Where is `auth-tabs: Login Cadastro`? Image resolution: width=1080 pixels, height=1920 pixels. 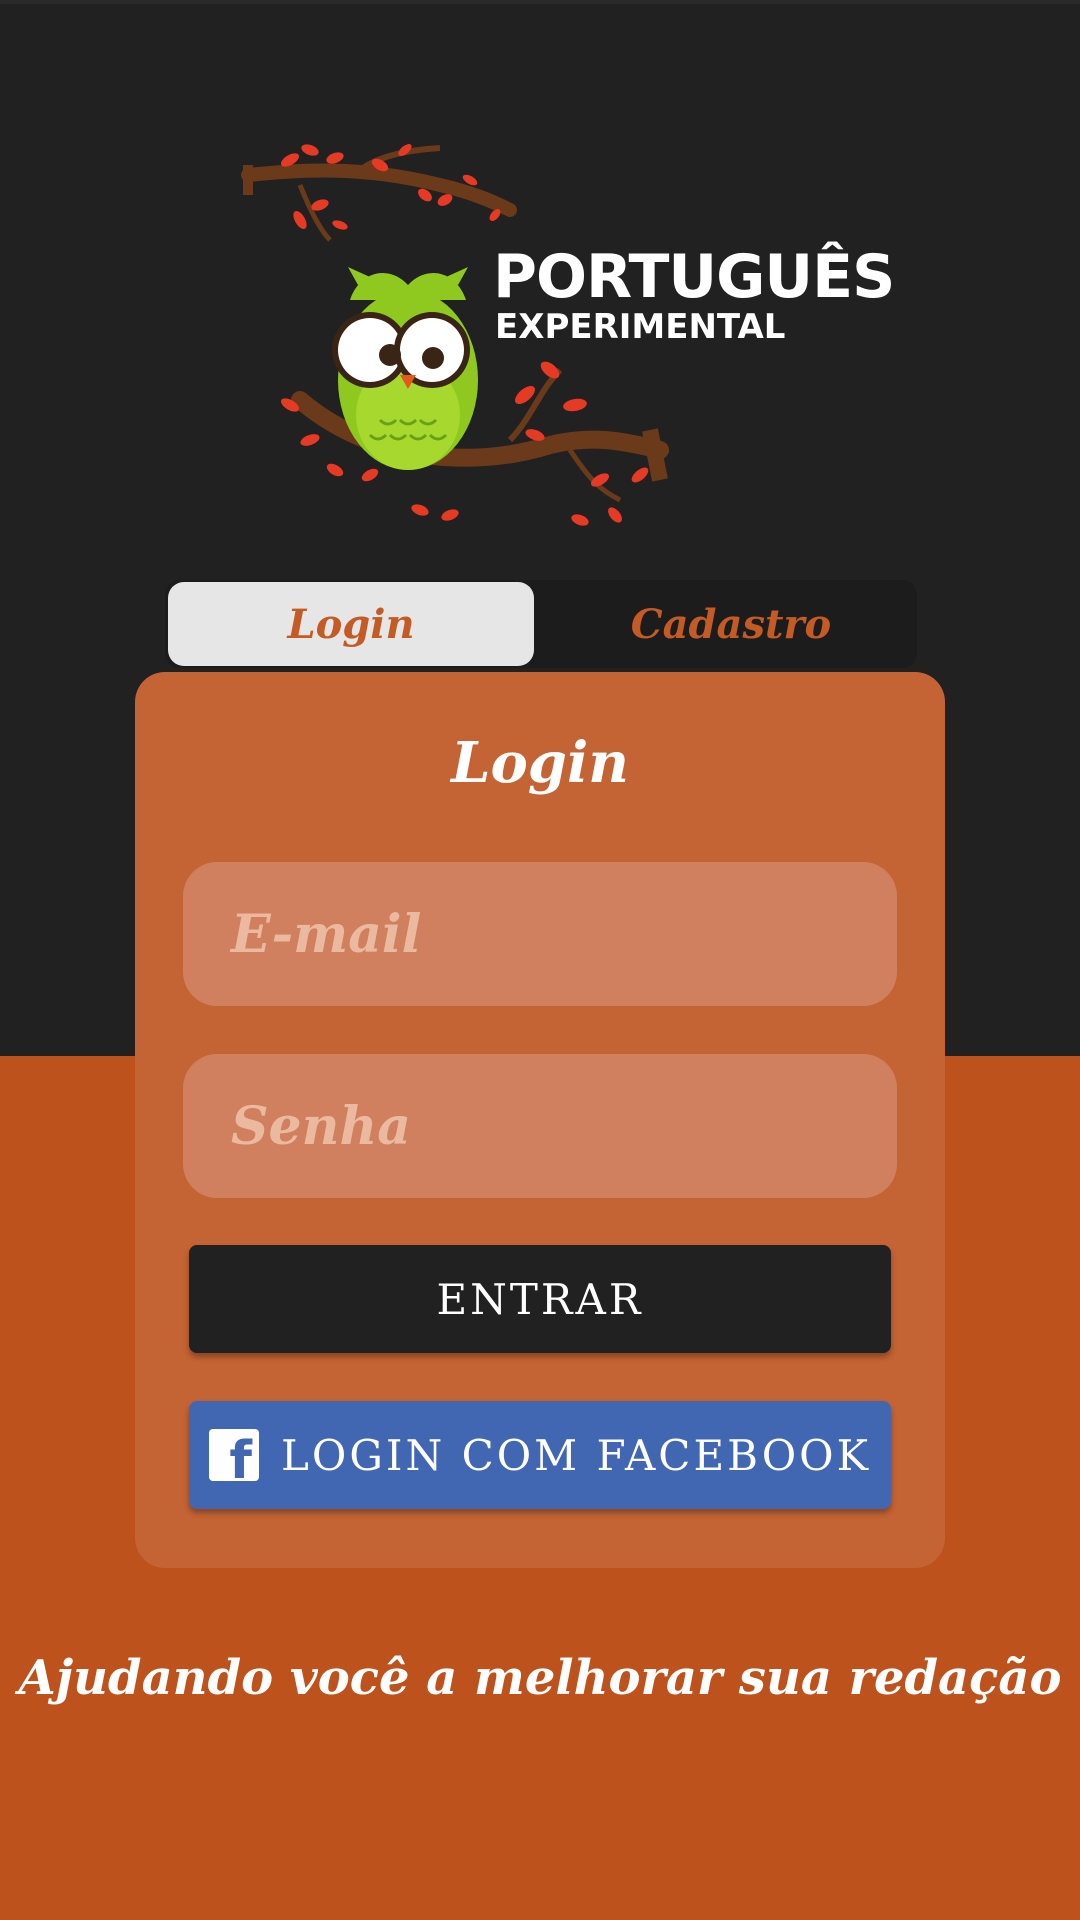
auth-tabs: Login Cadastro is located at coordinates (541, 624).